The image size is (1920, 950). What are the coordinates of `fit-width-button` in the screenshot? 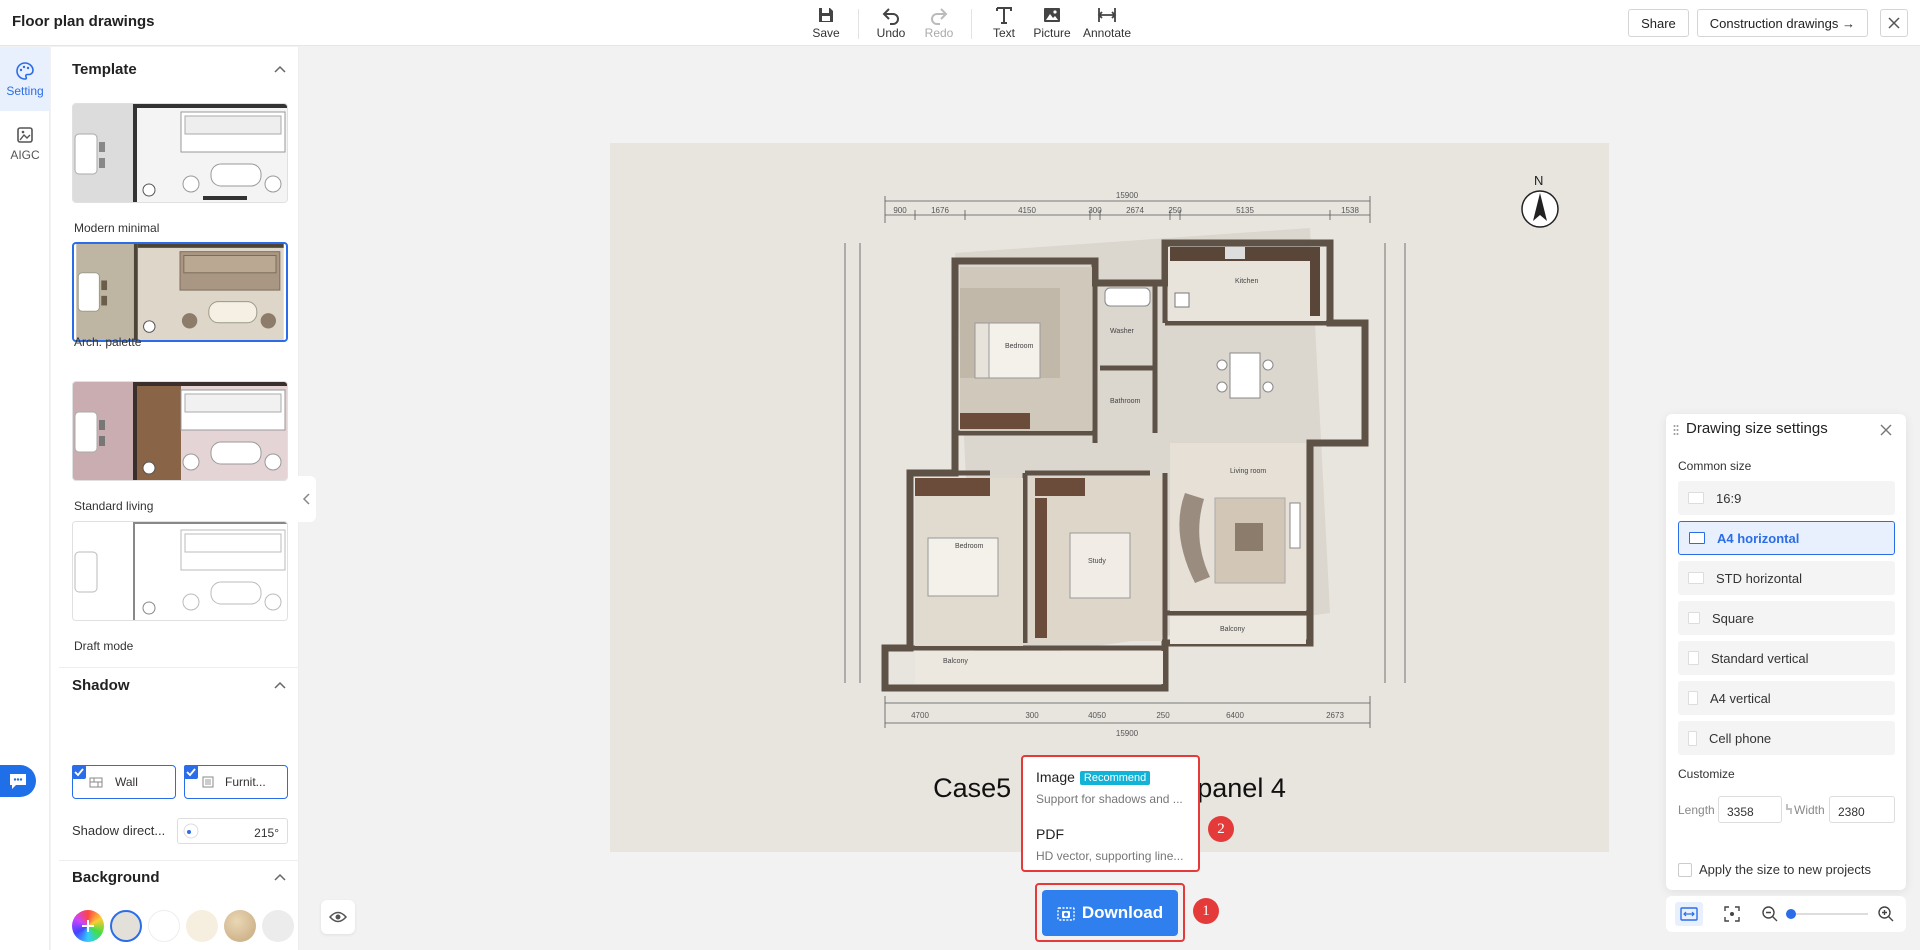 It's located at (1689, 914).